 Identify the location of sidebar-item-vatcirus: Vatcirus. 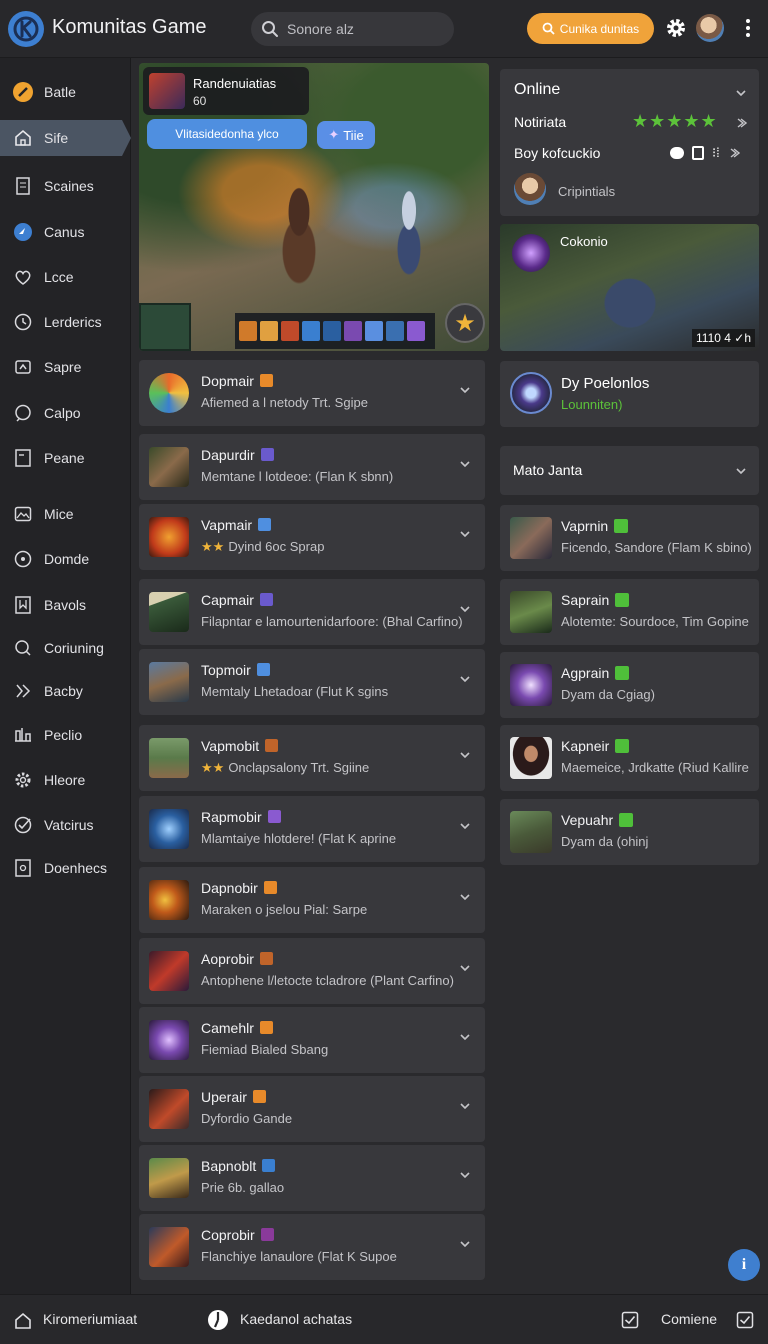
(65, 825).